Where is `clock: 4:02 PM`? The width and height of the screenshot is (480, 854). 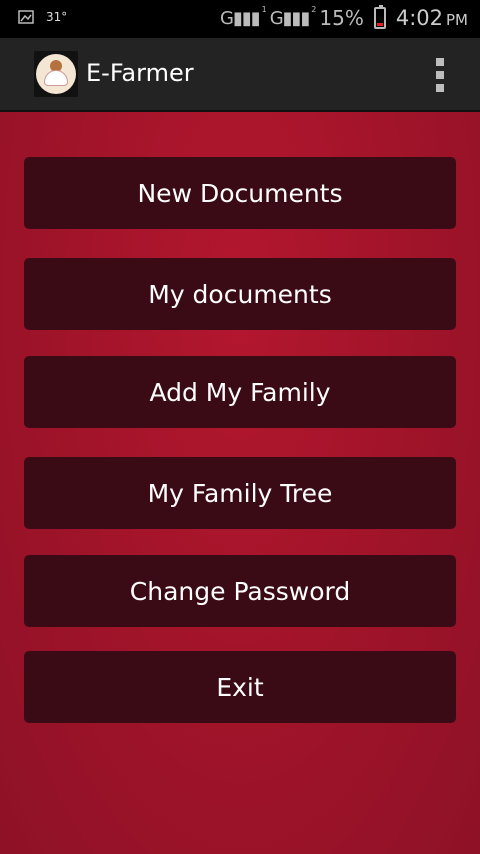
clock: 4:02 PM is located at coordinates (432, 18).